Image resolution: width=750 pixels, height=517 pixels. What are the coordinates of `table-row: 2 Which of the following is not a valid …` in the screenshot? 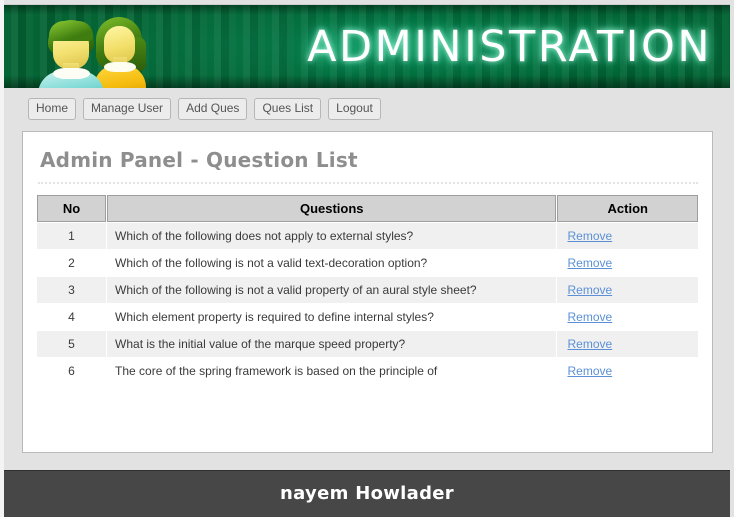 It's located at (367, 263).